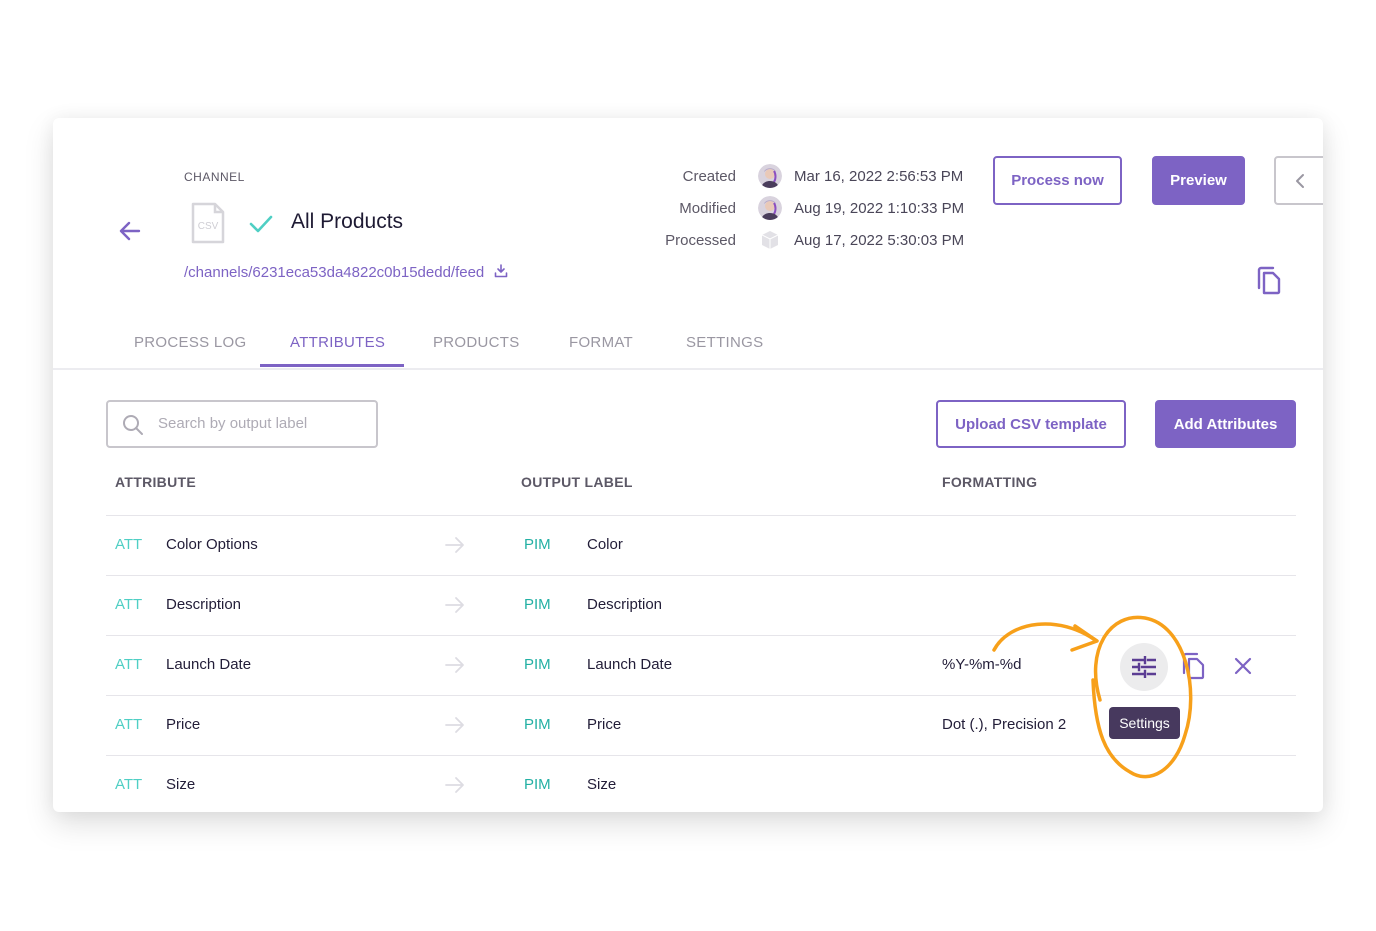 The width and height of the screenshot is (1376, 931). I want to click on sliders-icon, so click(1144, 667).